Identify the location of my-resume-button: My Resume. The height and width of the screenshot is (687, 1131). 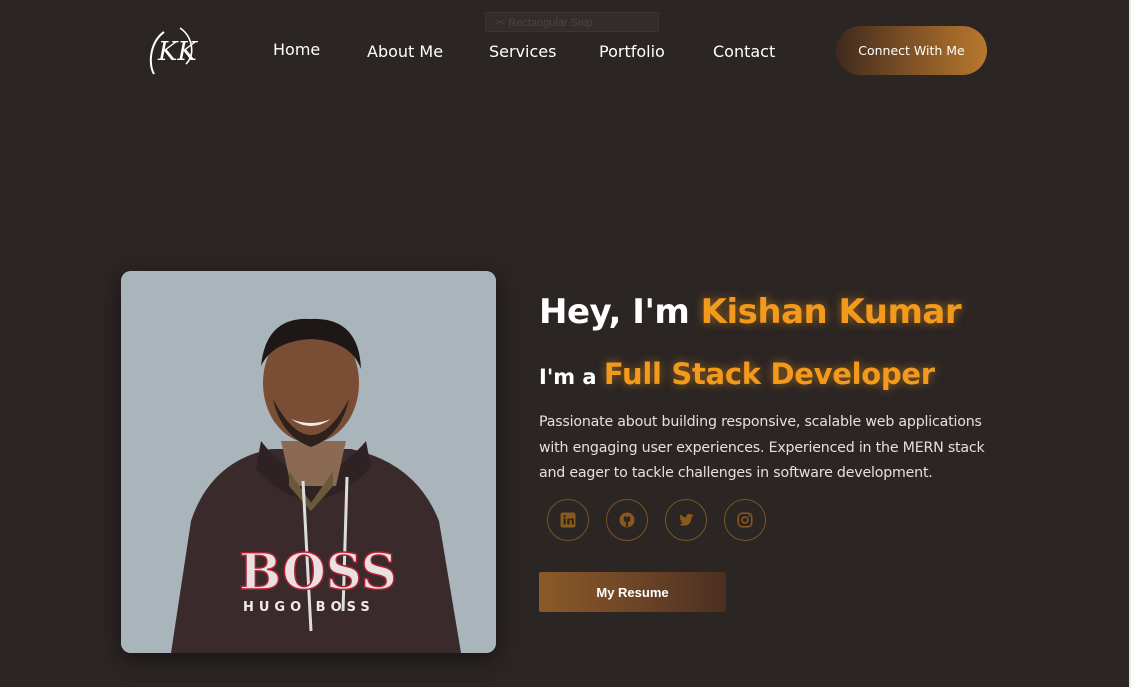
(632, 592).